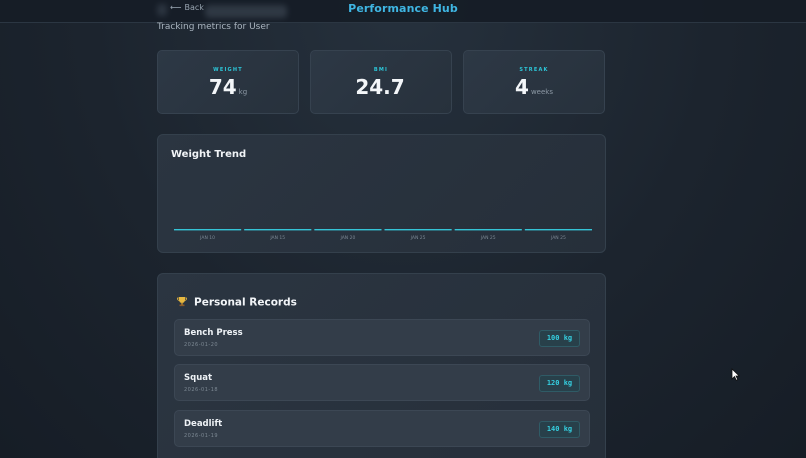 The image size is (806, 458). Describe the element at coordinates (381, 70) in the screenshot. I see `stat-label: BMI` at that location.